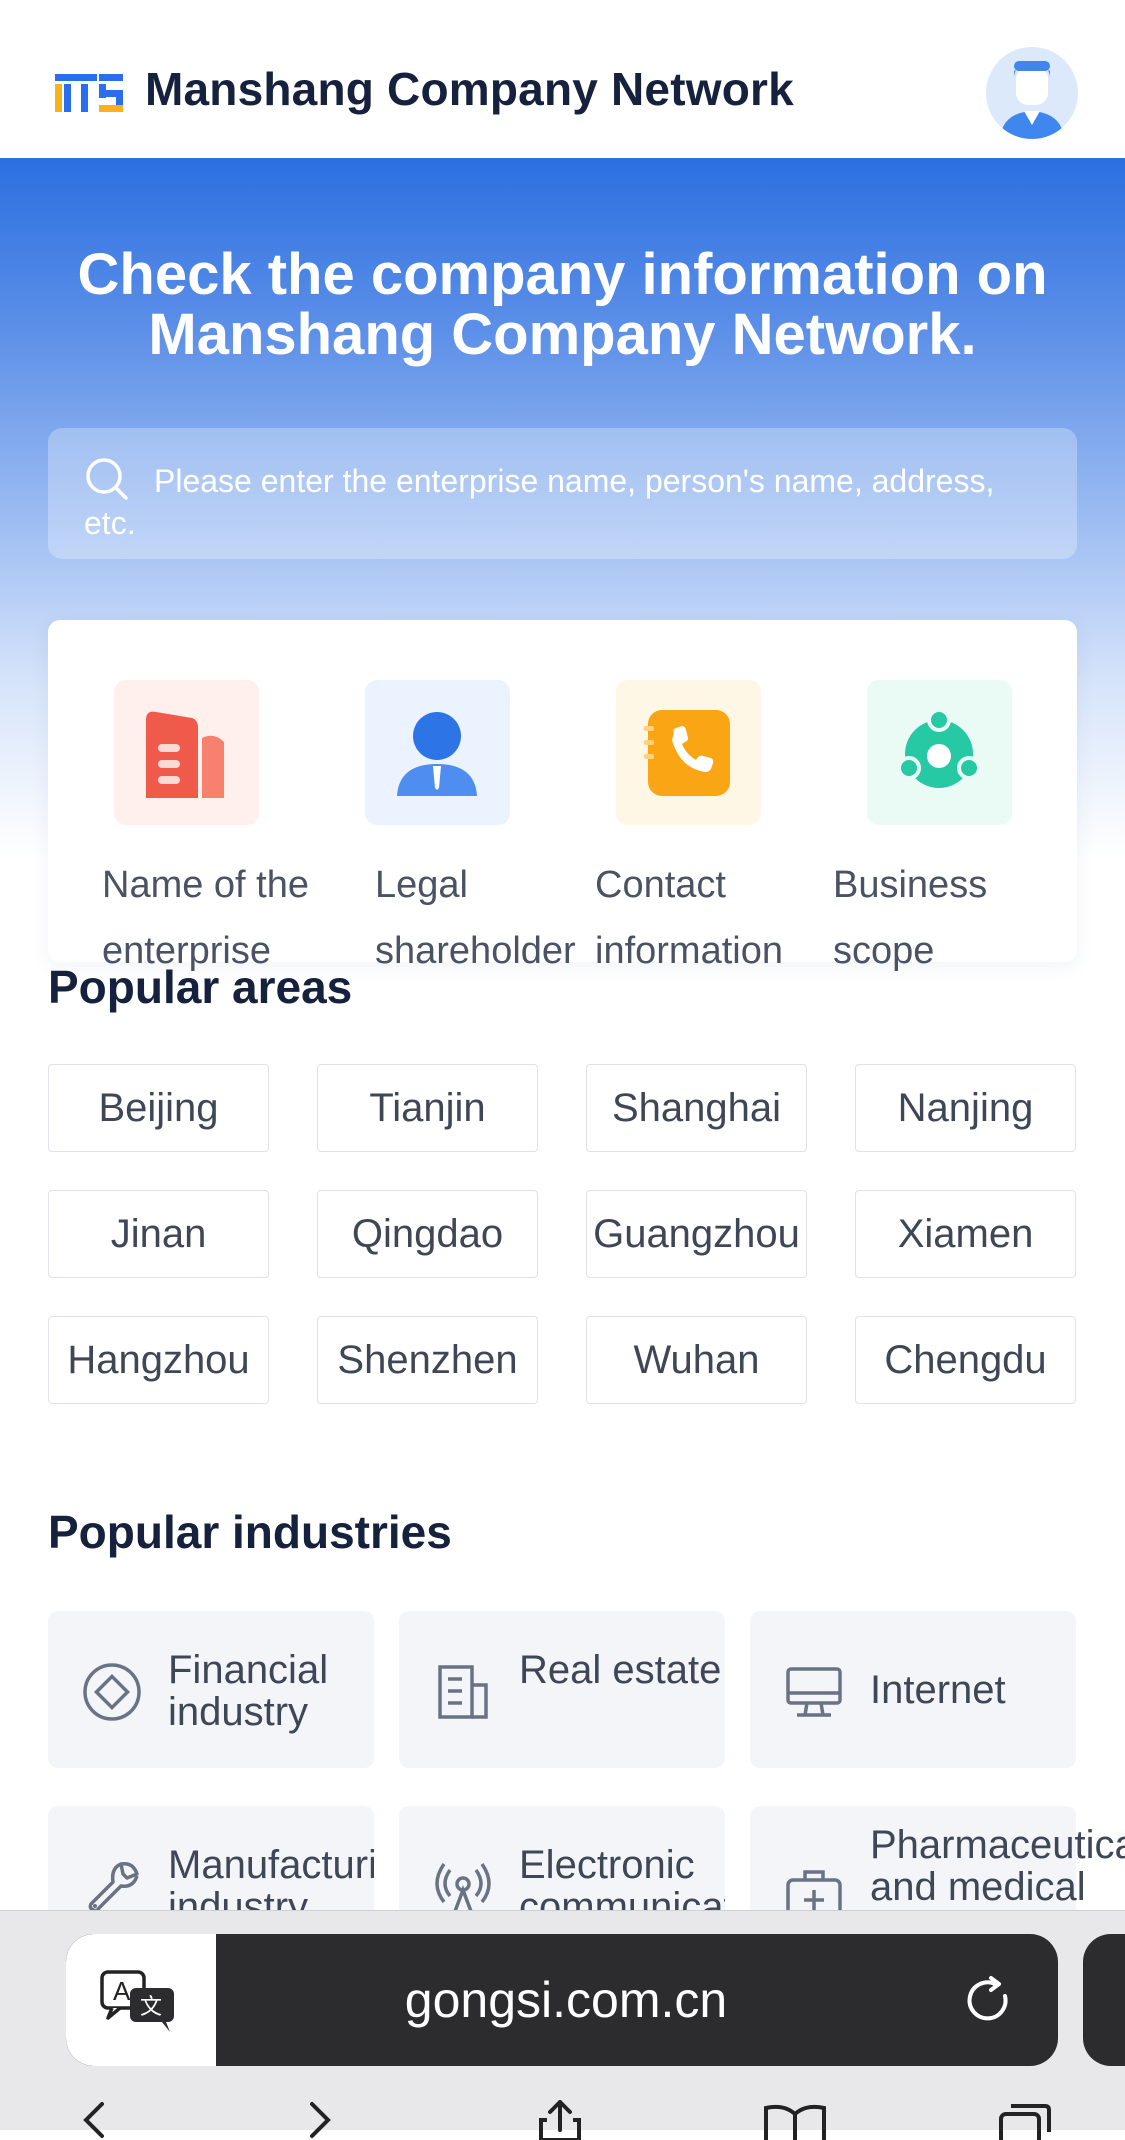 The width and height of the screenshot is (1125, 2140). Describe the element at coordinates (113, 1887) in the screenshot. I see `wrench-icon` at that location.